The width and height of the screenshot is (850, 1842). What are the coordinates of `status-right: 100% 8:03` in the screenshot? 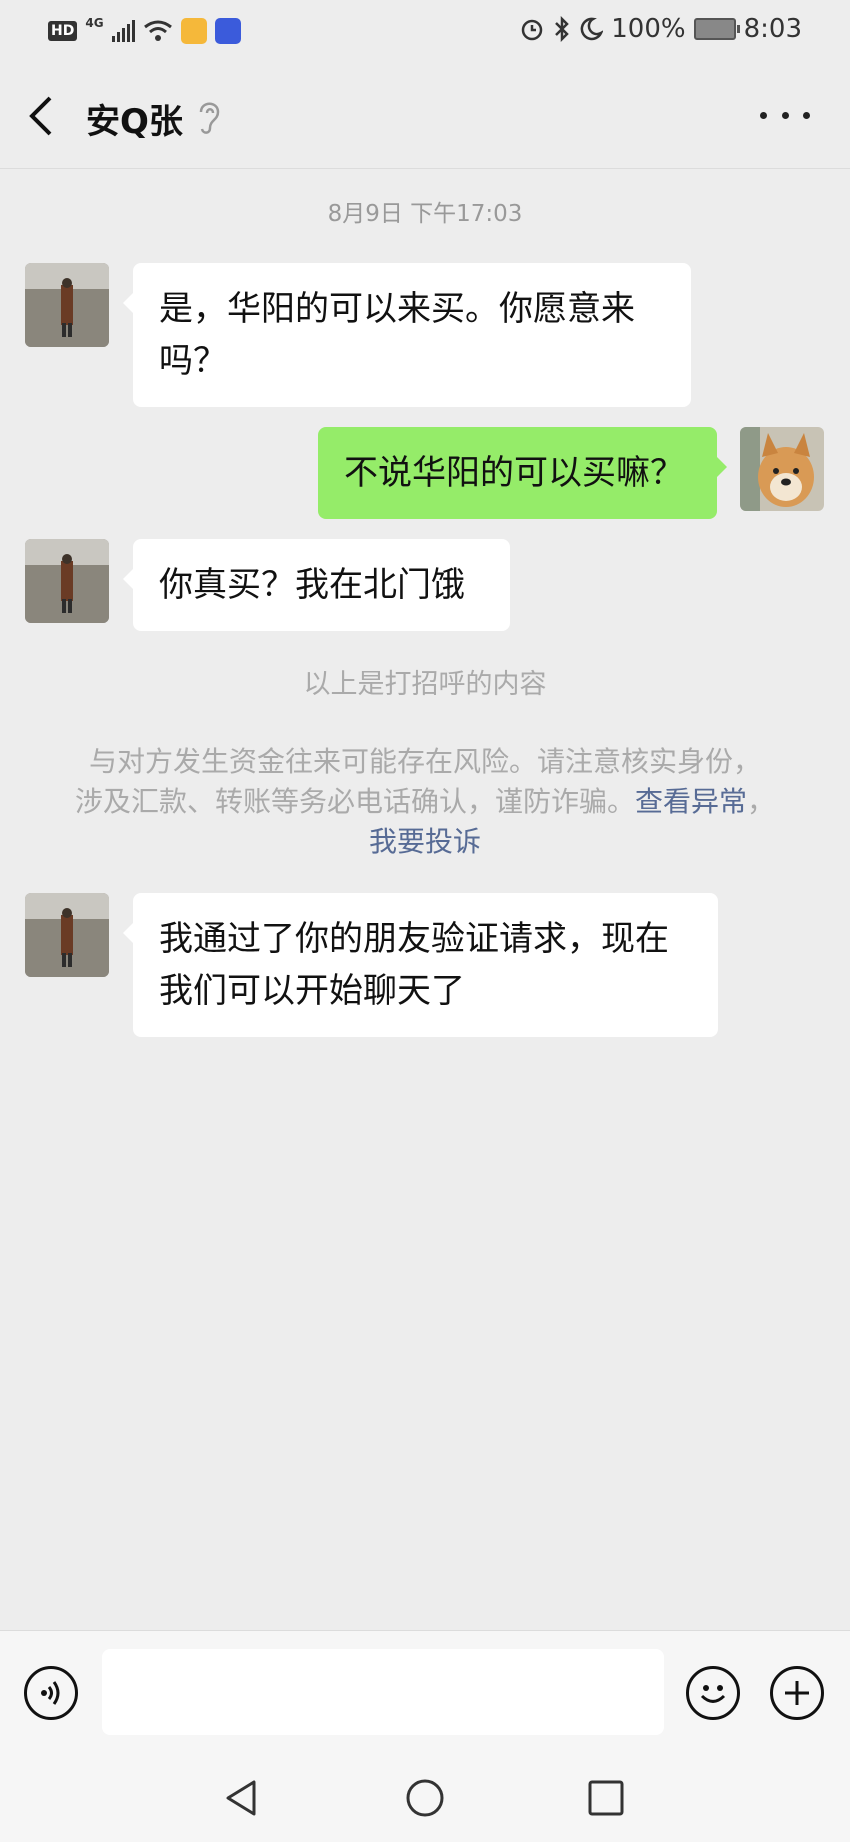 It's located at (660, 29).